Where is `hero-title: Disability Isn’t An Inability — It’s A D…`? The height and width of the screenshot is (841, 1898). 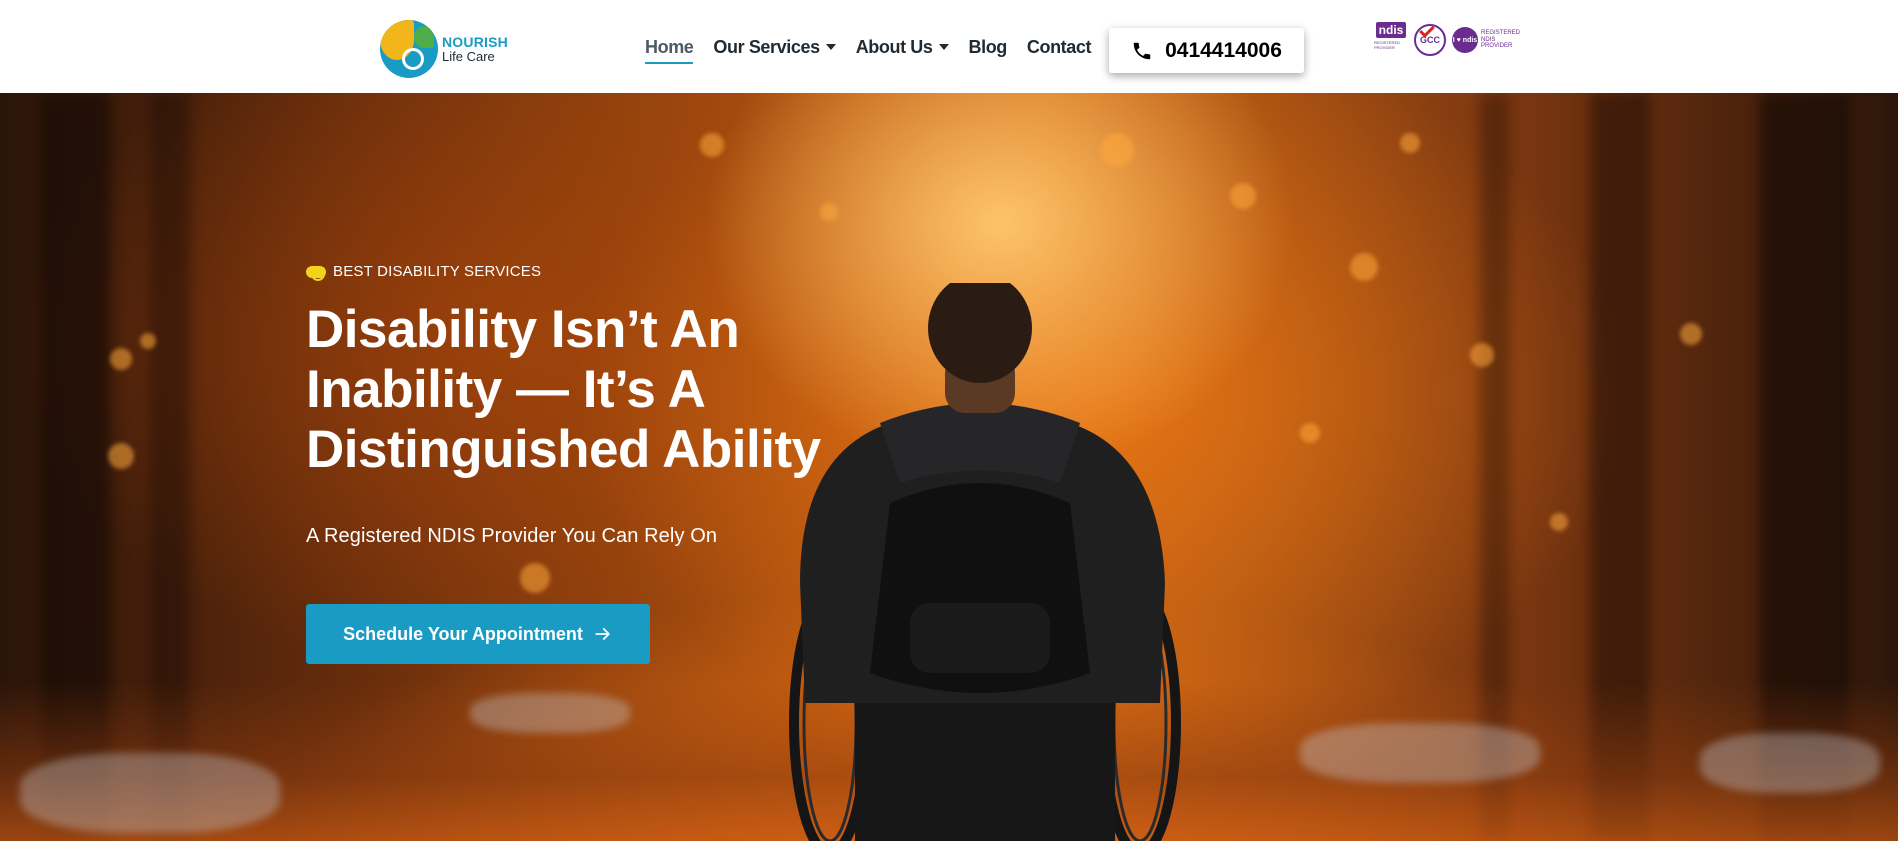
hero-title: Disability Isn’t An Inability — It’s A D… is located at coordinates (616, 390).